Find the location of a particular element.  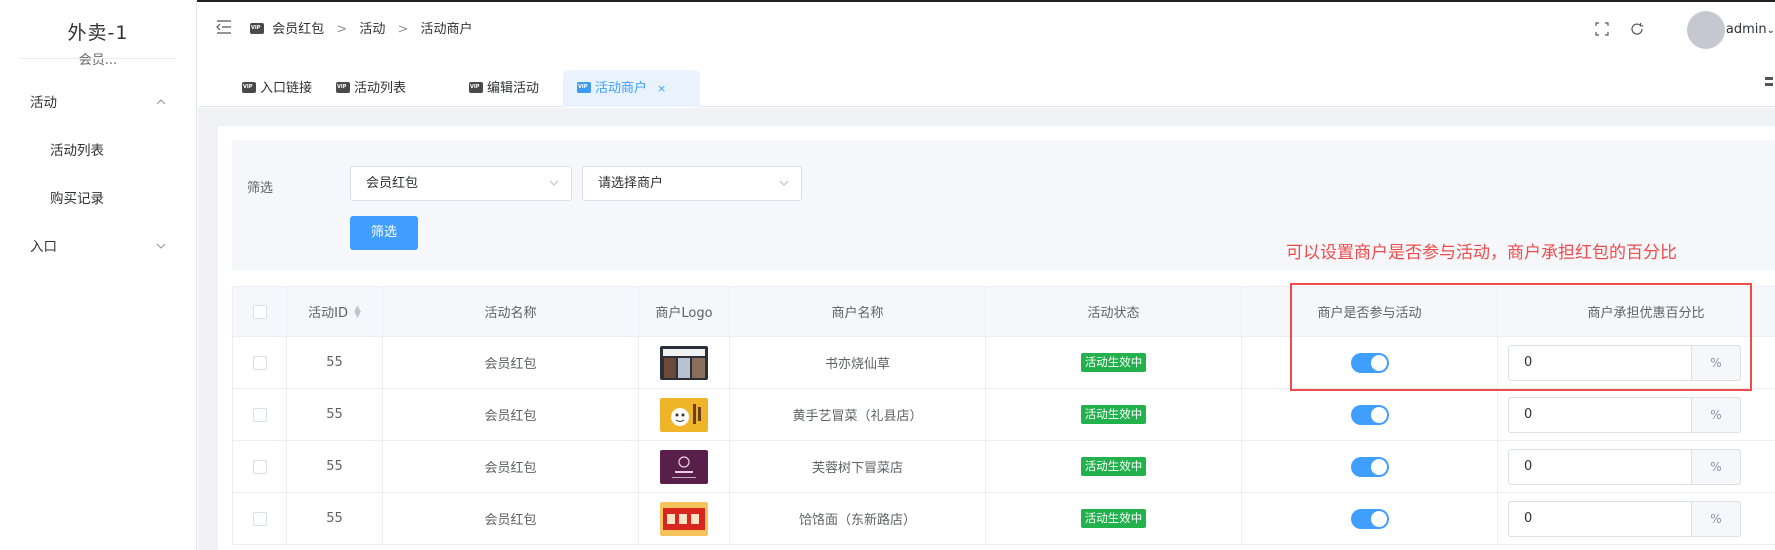

column-header-percent: 商户承担优惠百分比 is located at coordinates (1636, 311).